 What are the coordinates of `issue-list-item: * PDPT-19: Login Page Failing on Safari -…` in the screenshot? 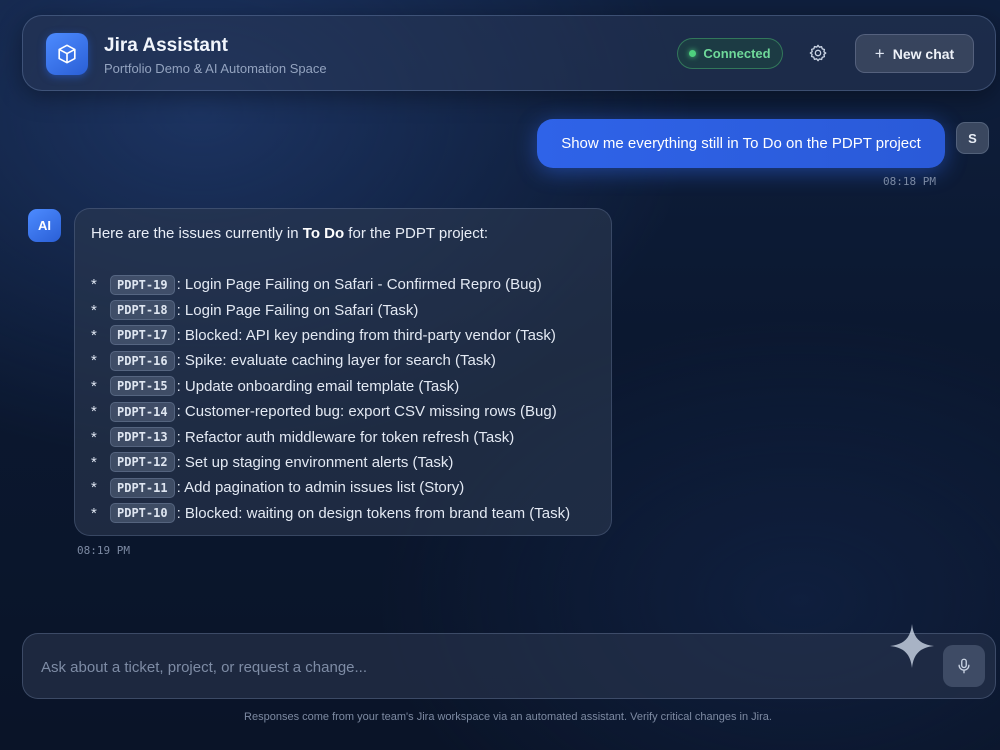 It's located at (330, 284).